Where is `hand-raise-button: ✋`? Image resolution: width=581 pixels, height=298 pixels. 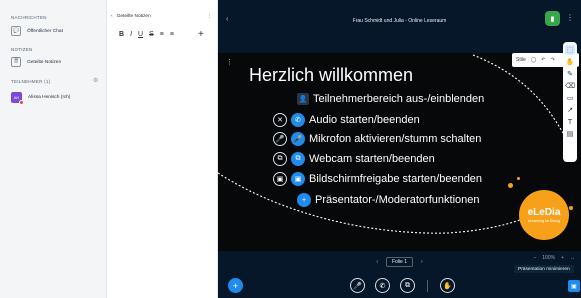 hand-raise-button: ✋ is located at coordinates (447, 285).